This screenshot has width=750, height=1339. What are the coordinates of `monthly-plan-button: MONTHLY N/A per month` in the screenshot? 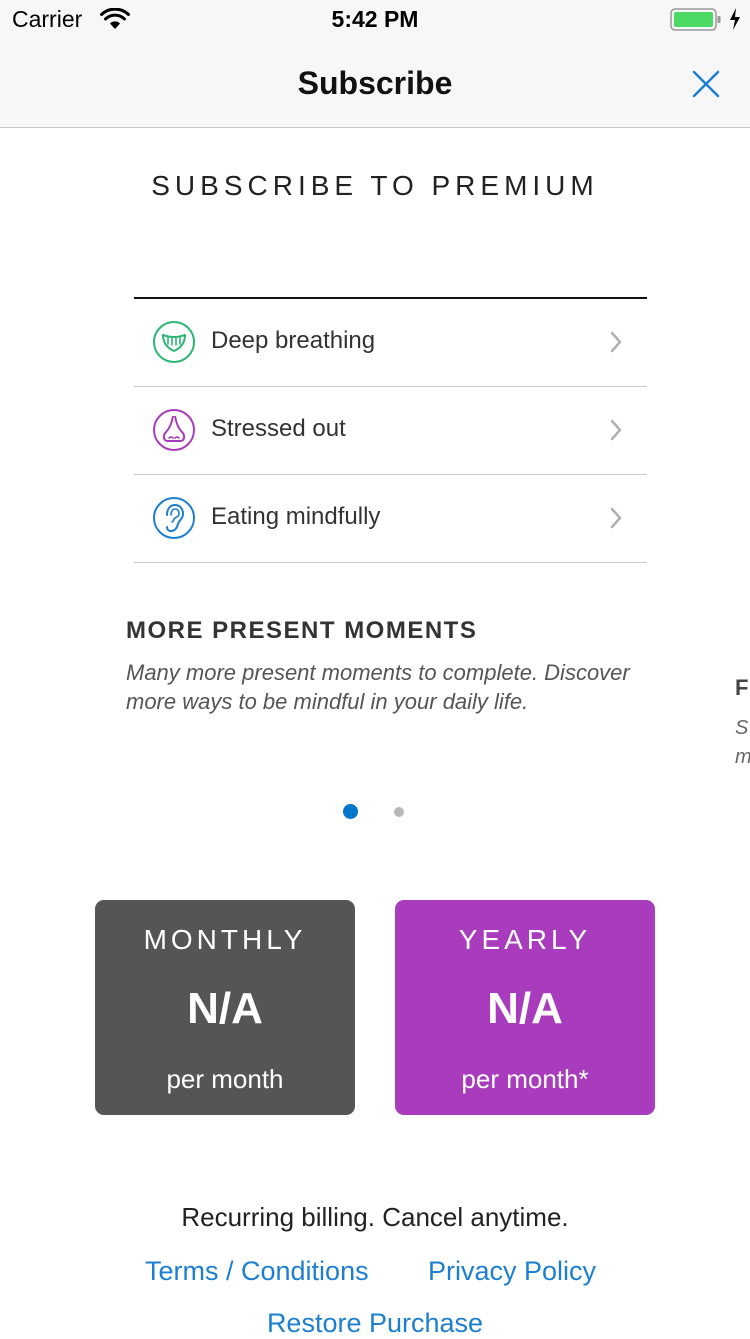 It's located at (225, 1007).